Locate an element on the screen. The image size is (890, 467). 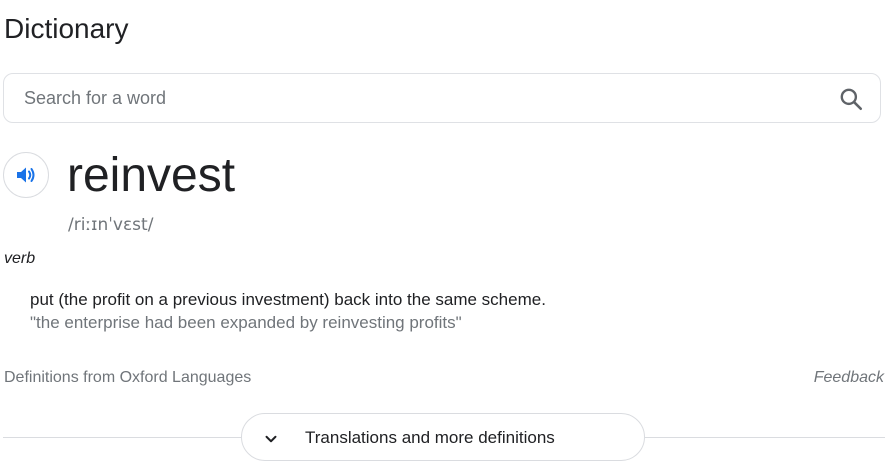
divider-right is located at coordinates (765, 437).